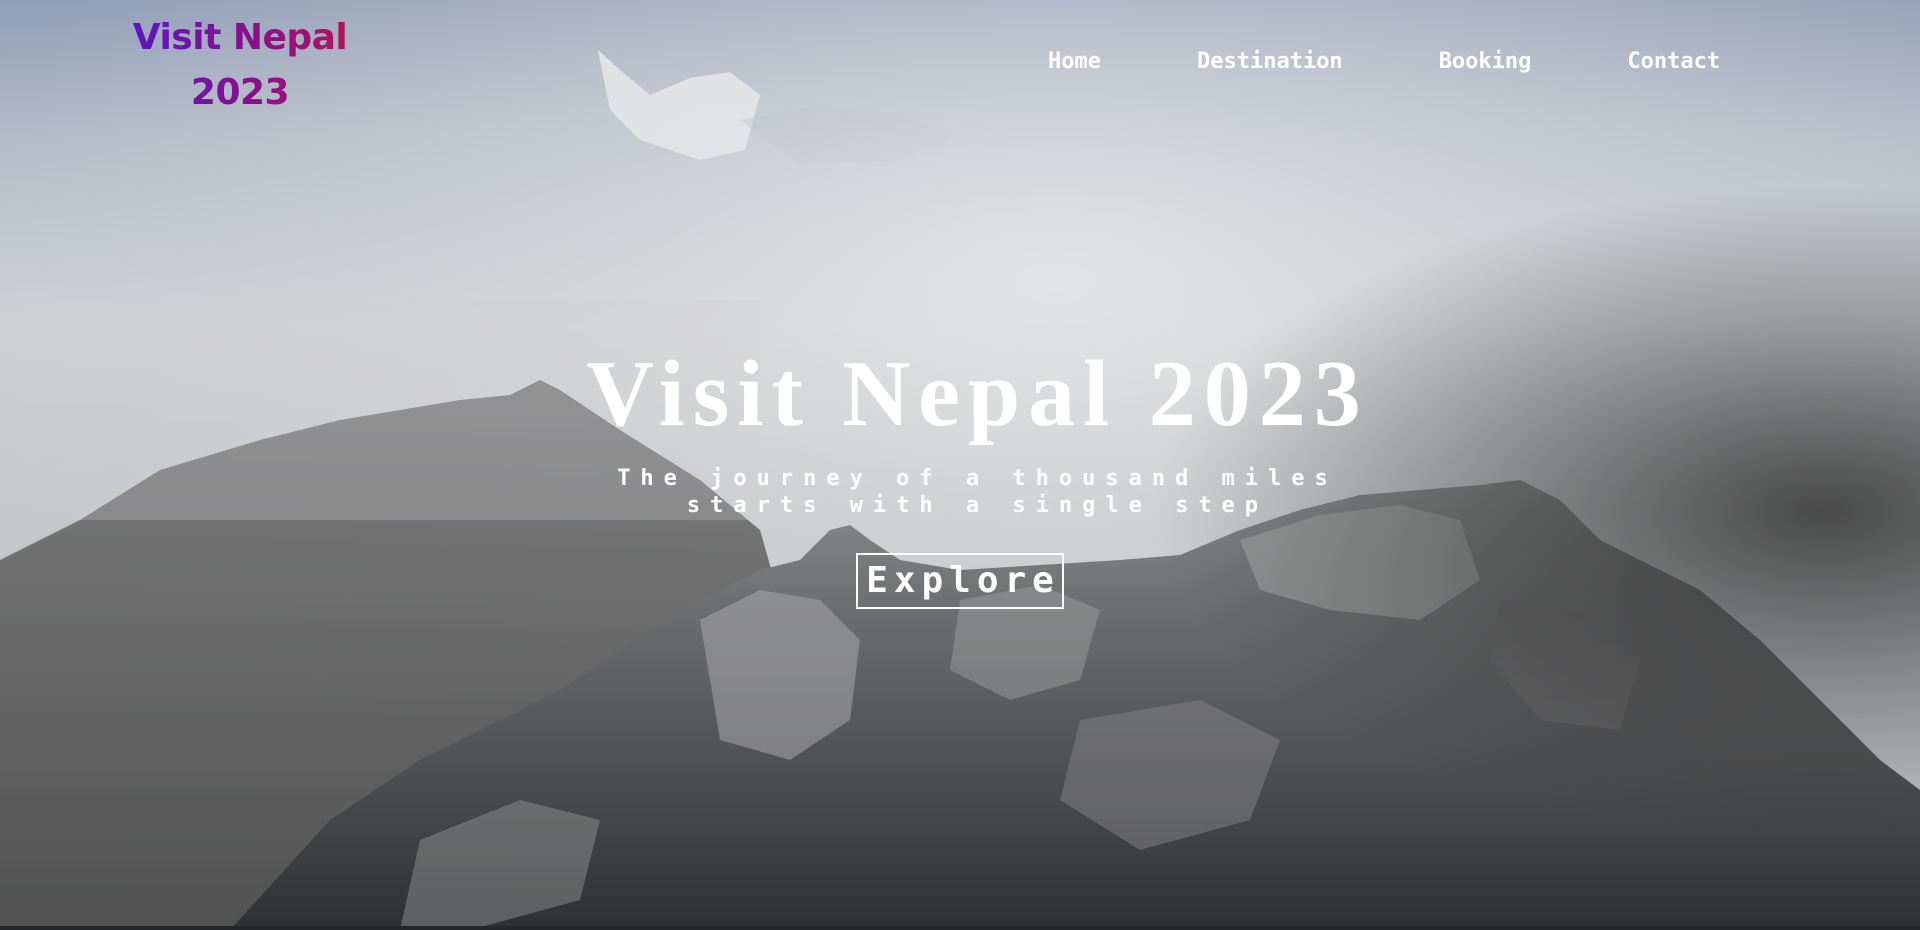  I want to click on nav-home: Home, so click(1074, 62).